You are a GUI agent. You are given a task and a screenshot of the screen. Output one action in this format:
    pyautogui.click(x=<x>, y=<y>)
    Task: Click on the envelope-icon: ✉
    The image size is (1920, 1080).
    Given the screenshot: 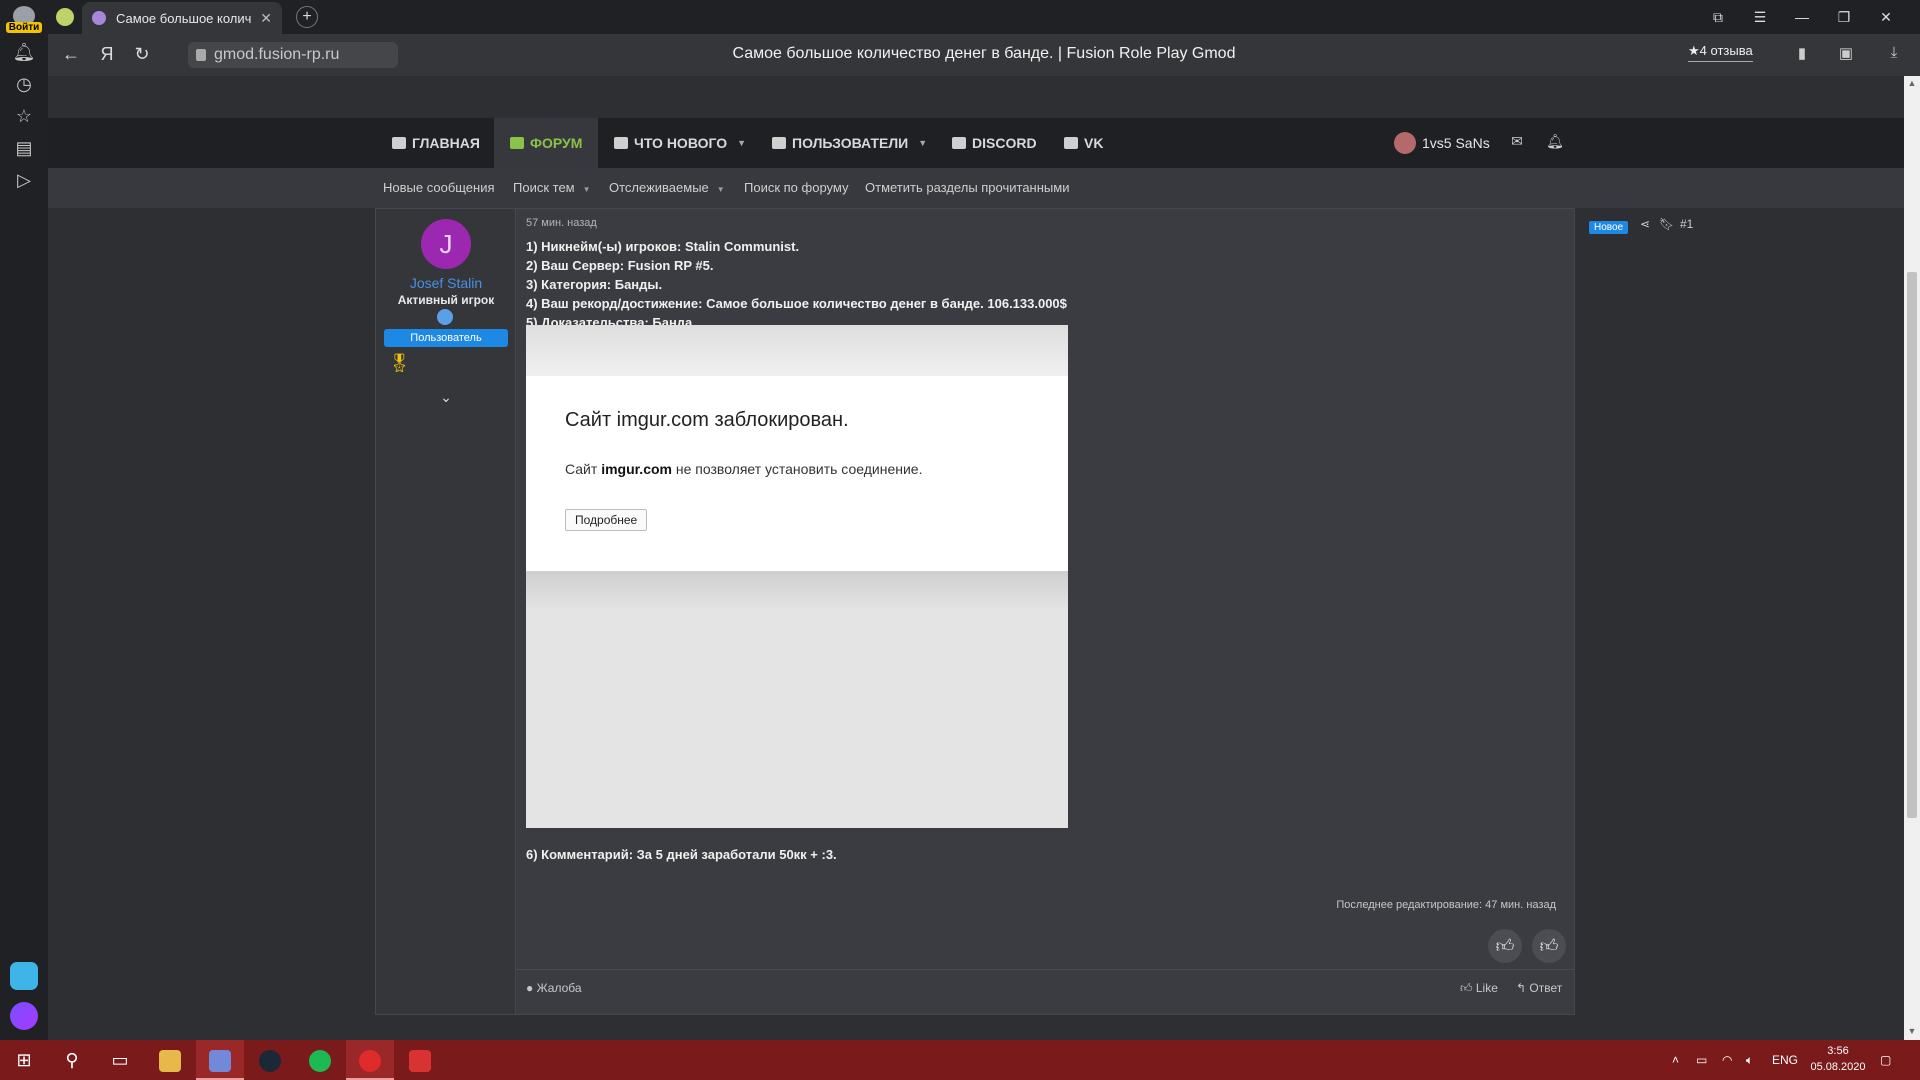 What is the action you would take?
    pyautogui.click(x=1517, y=142)
    